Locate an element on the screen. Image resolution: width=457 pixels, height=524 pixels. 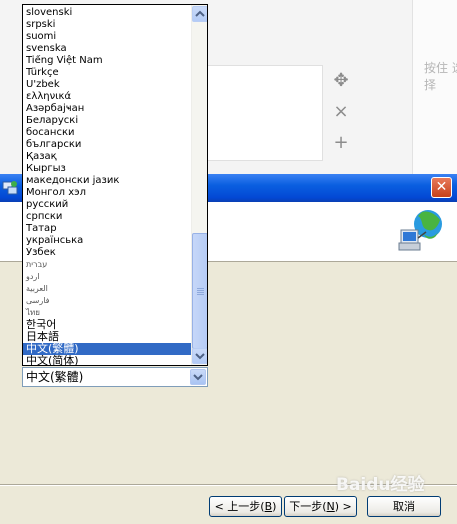
editor-box is located at coordinates (264, 113).